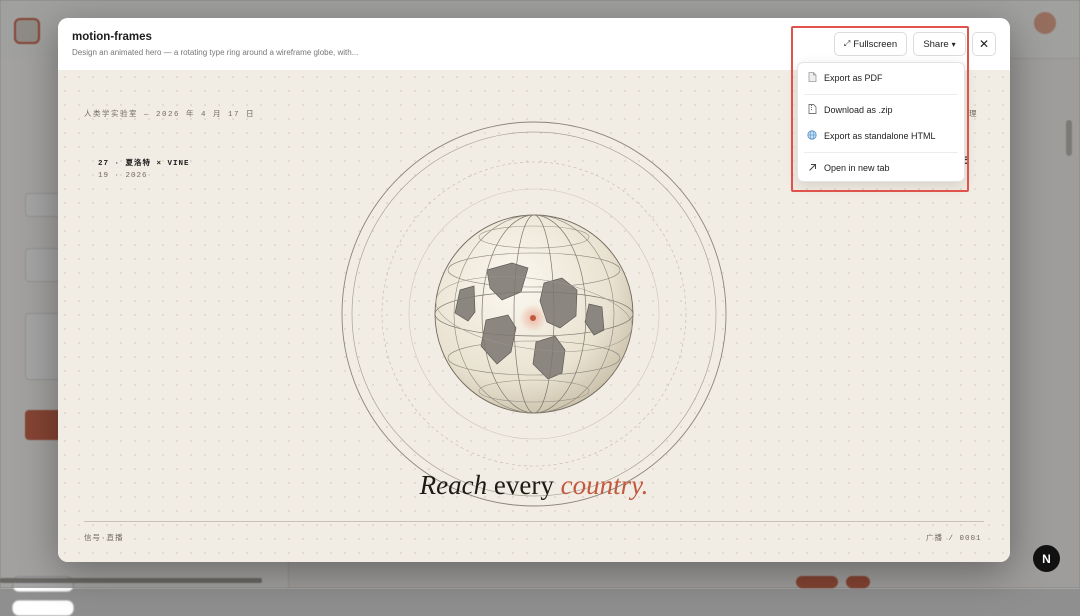  Describe the element at coordinates (875, 44) in the screenshot. I see `fullscreen-label: Fullscreen` at that location.